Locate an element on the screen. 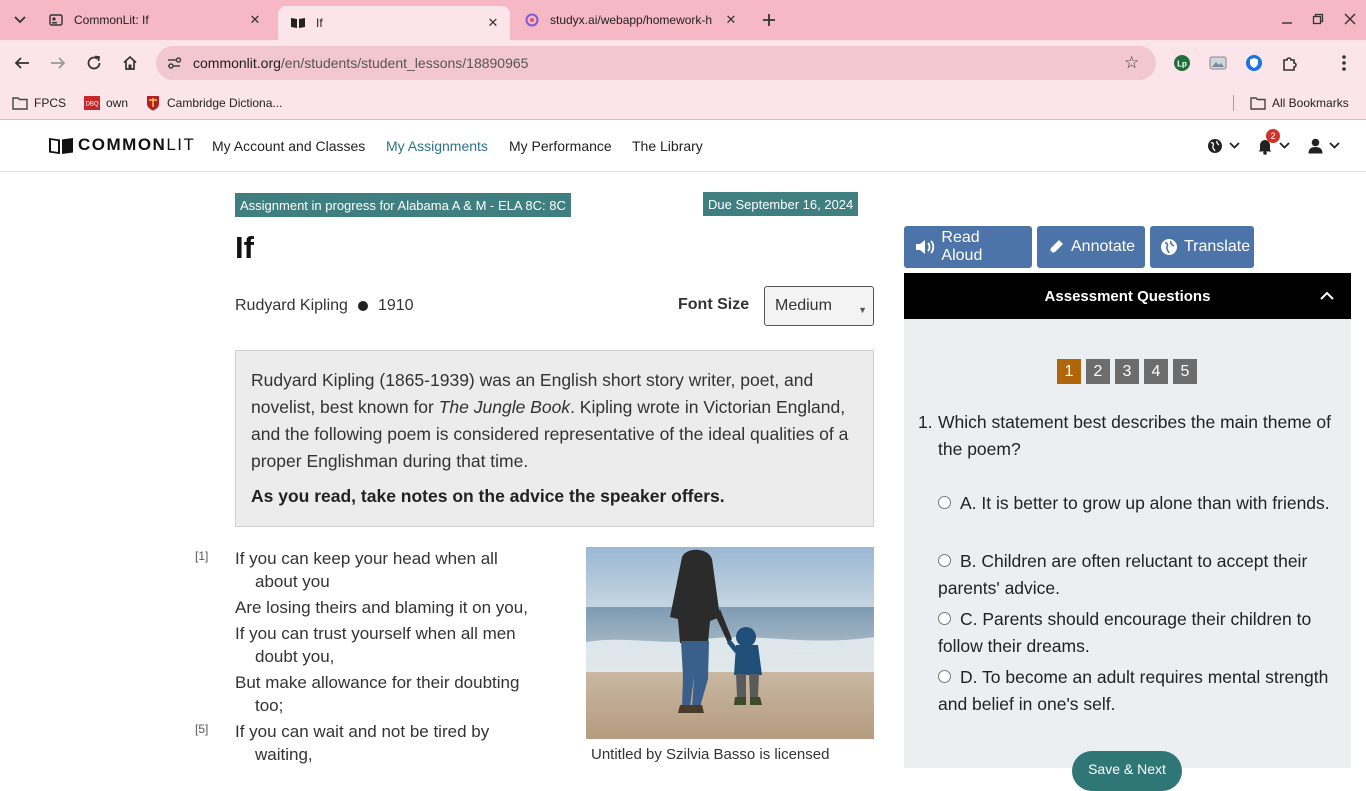 The image size is (1366, 791). image-caption: Untitled by Szilvia Basso is licensed is located at coordinates (710, 754).